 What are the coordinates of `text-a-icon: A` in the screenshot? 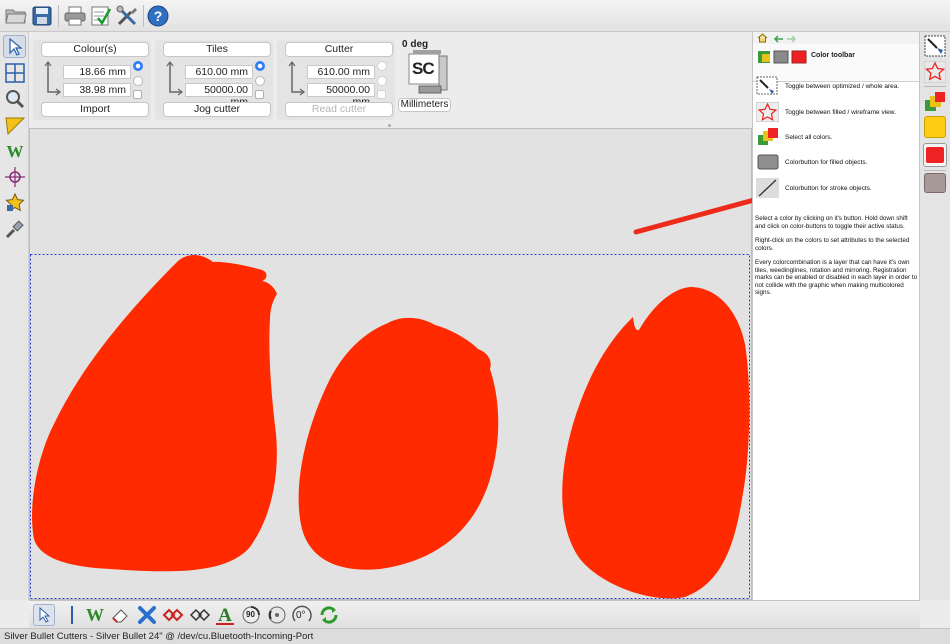 It's located at (225, 615).